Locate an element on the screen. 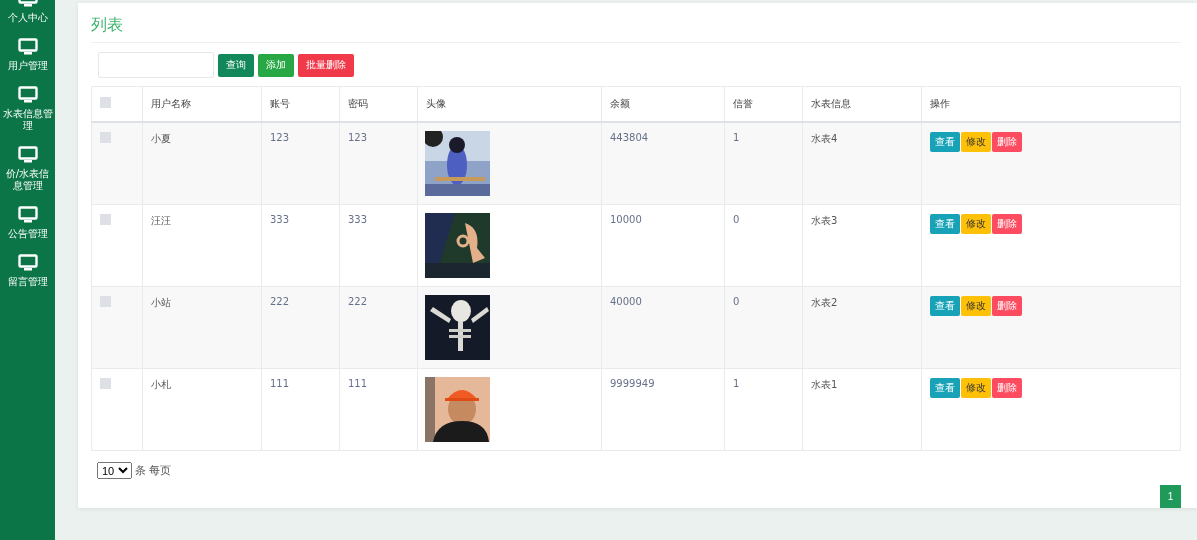 Image resolution: width=1197 pixels, height=540 pixels. table-cell: 小札 is located at coordinates (161, 384).